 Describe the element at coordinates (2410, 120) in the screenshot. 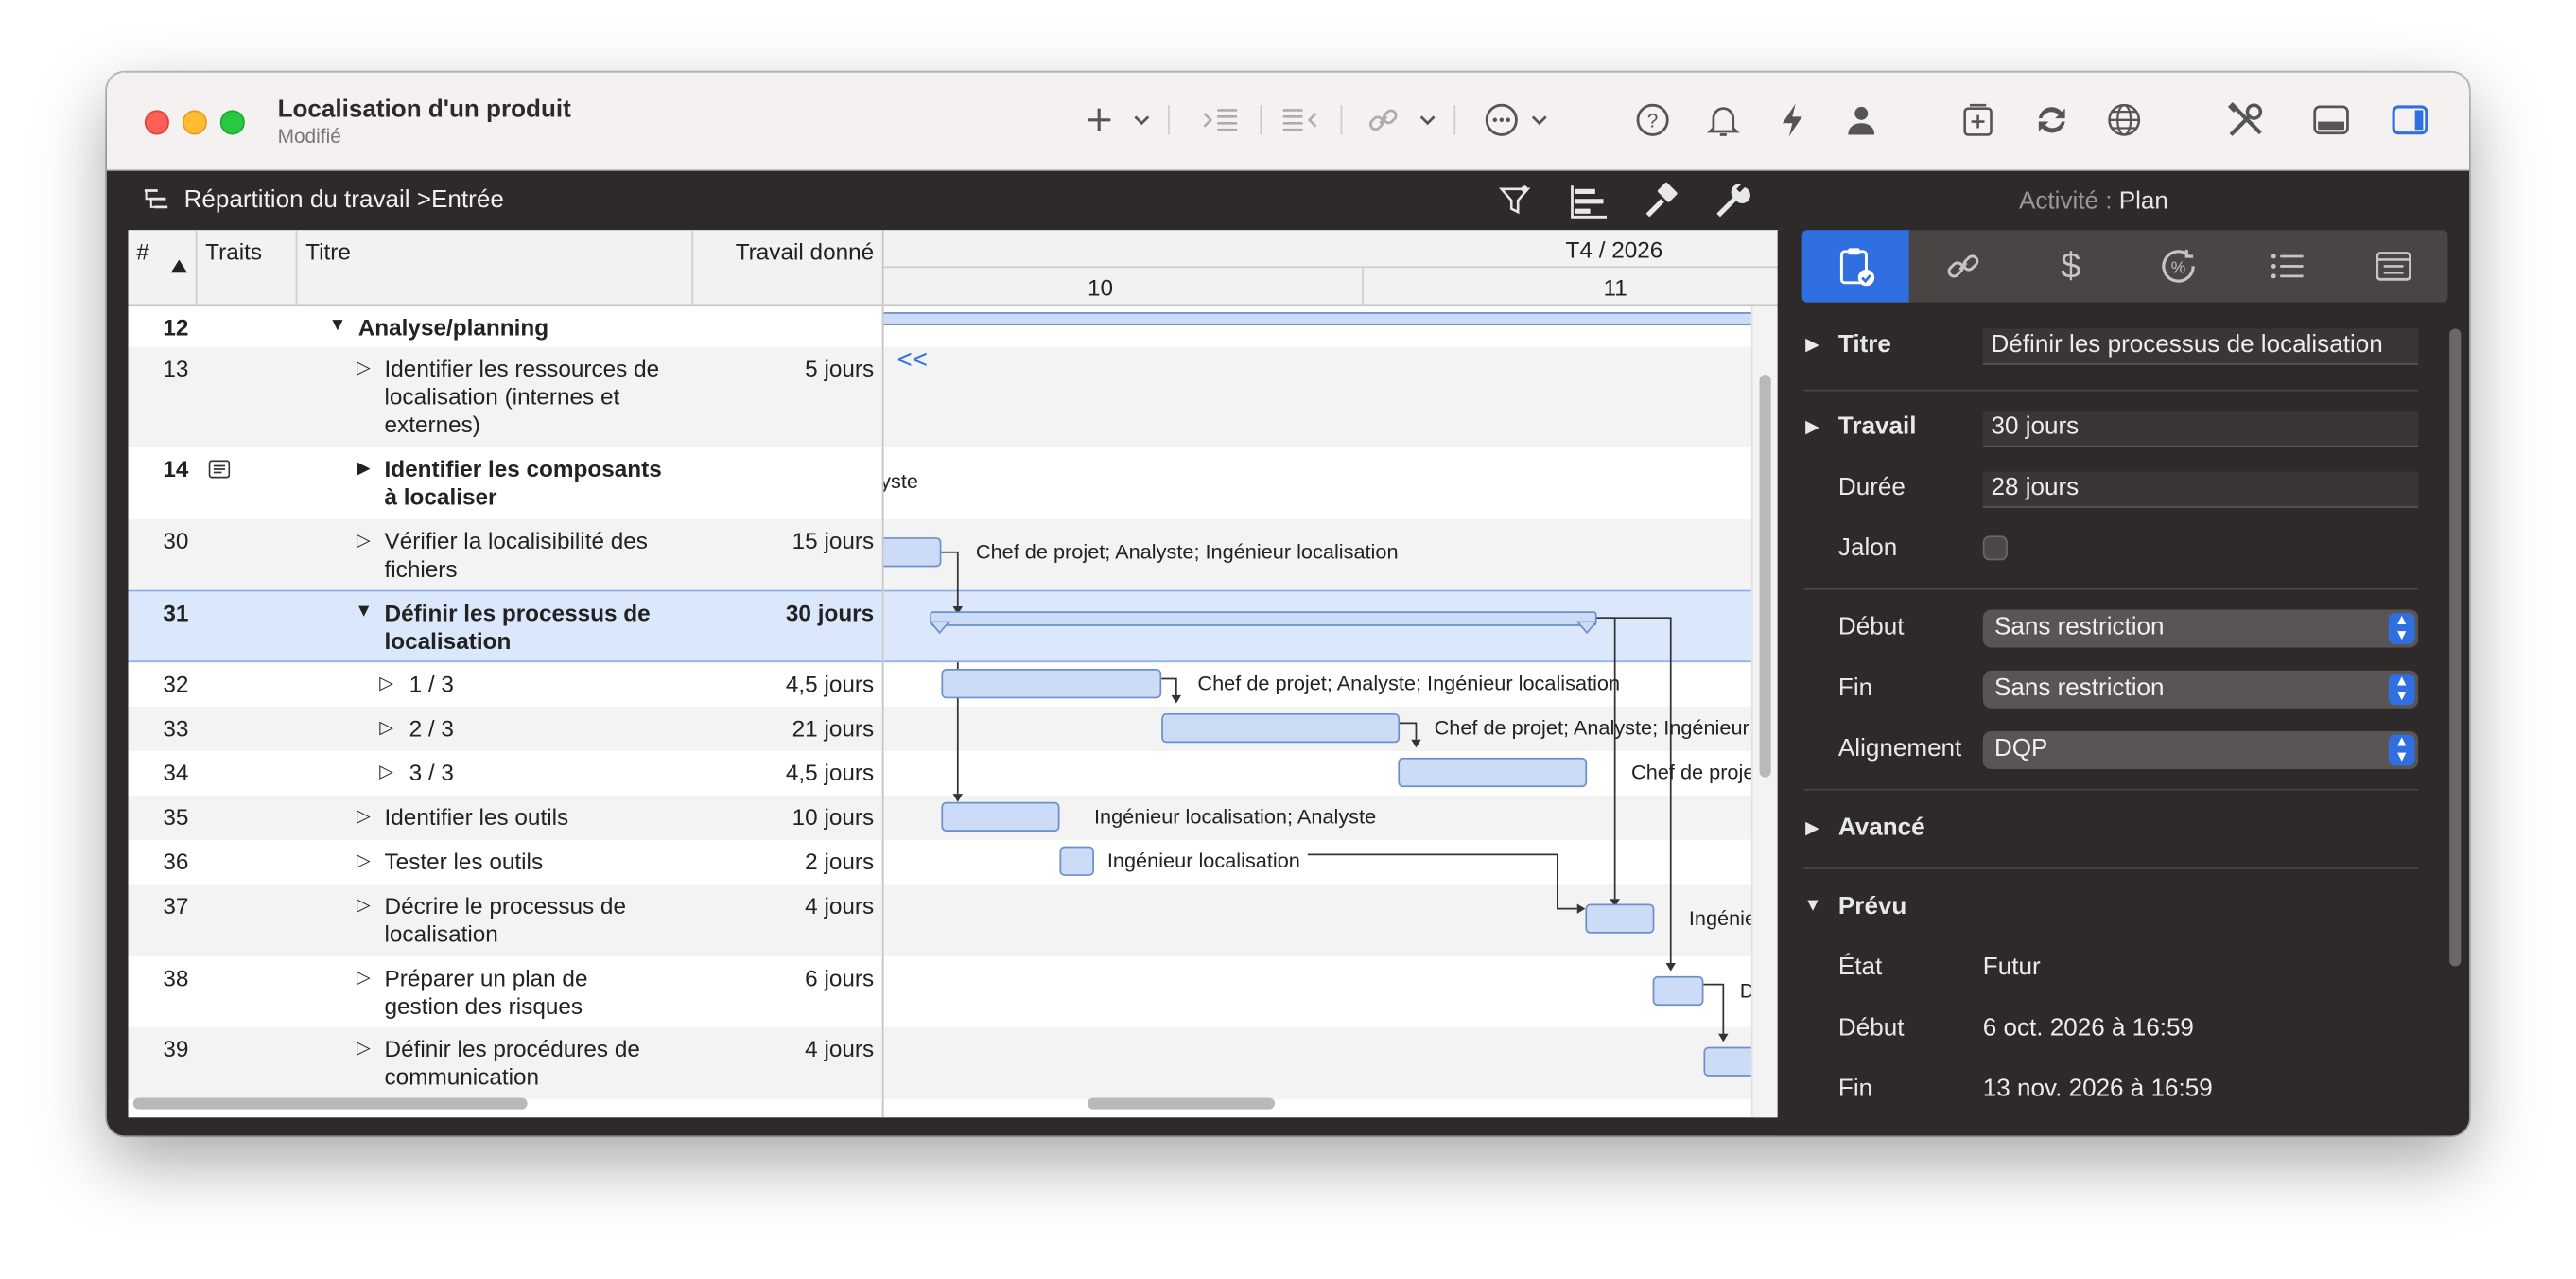

I see `side-panel-icon` at that location.